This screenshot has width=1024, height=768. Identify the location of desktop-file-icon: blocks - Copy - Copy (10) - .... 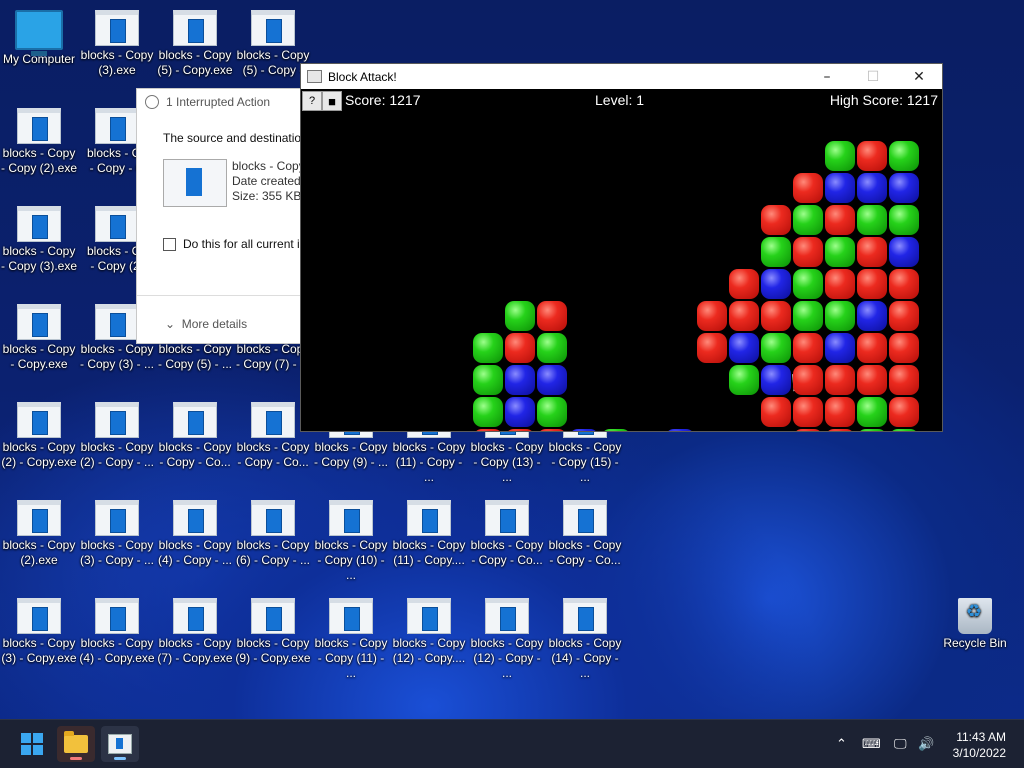
(351, 541).